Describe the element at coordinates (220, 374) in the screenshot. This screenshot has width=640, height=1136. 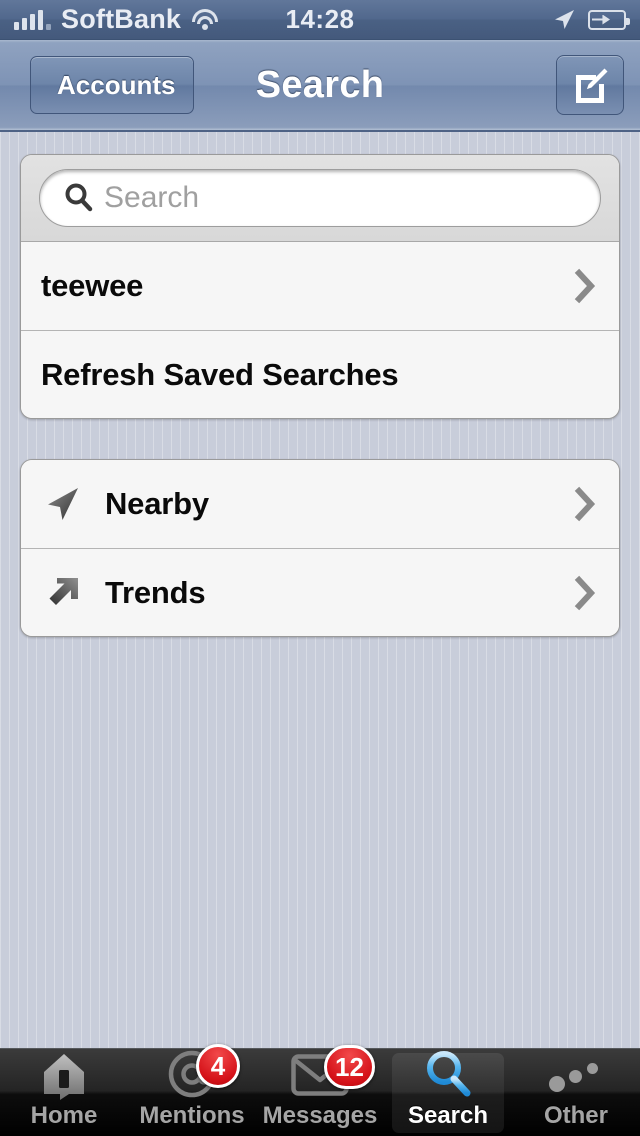
I see `list-item-label: Refresh Saved Searches` at that location.